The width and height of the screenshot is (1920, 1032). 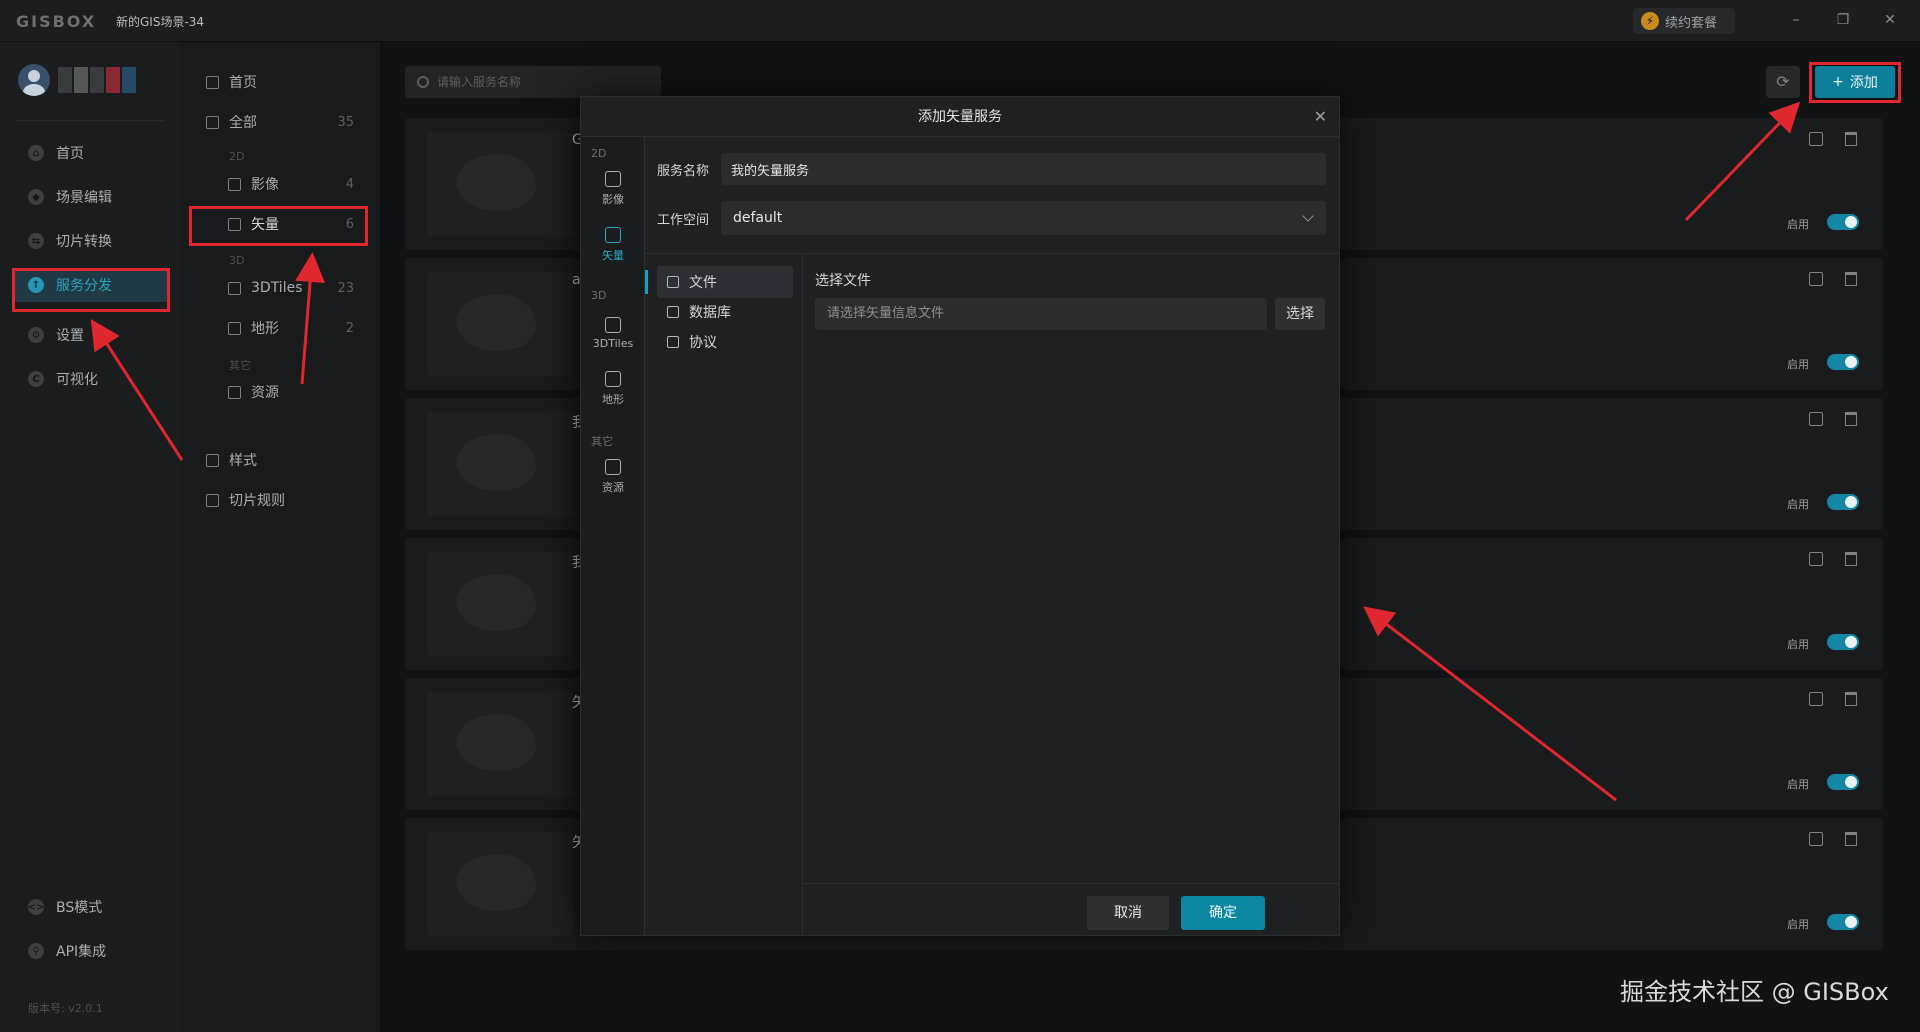 What do you see at coordinates (310, 318) in the screenshot?
I see `arrow-to-vector` at bounding box center [310, 318].